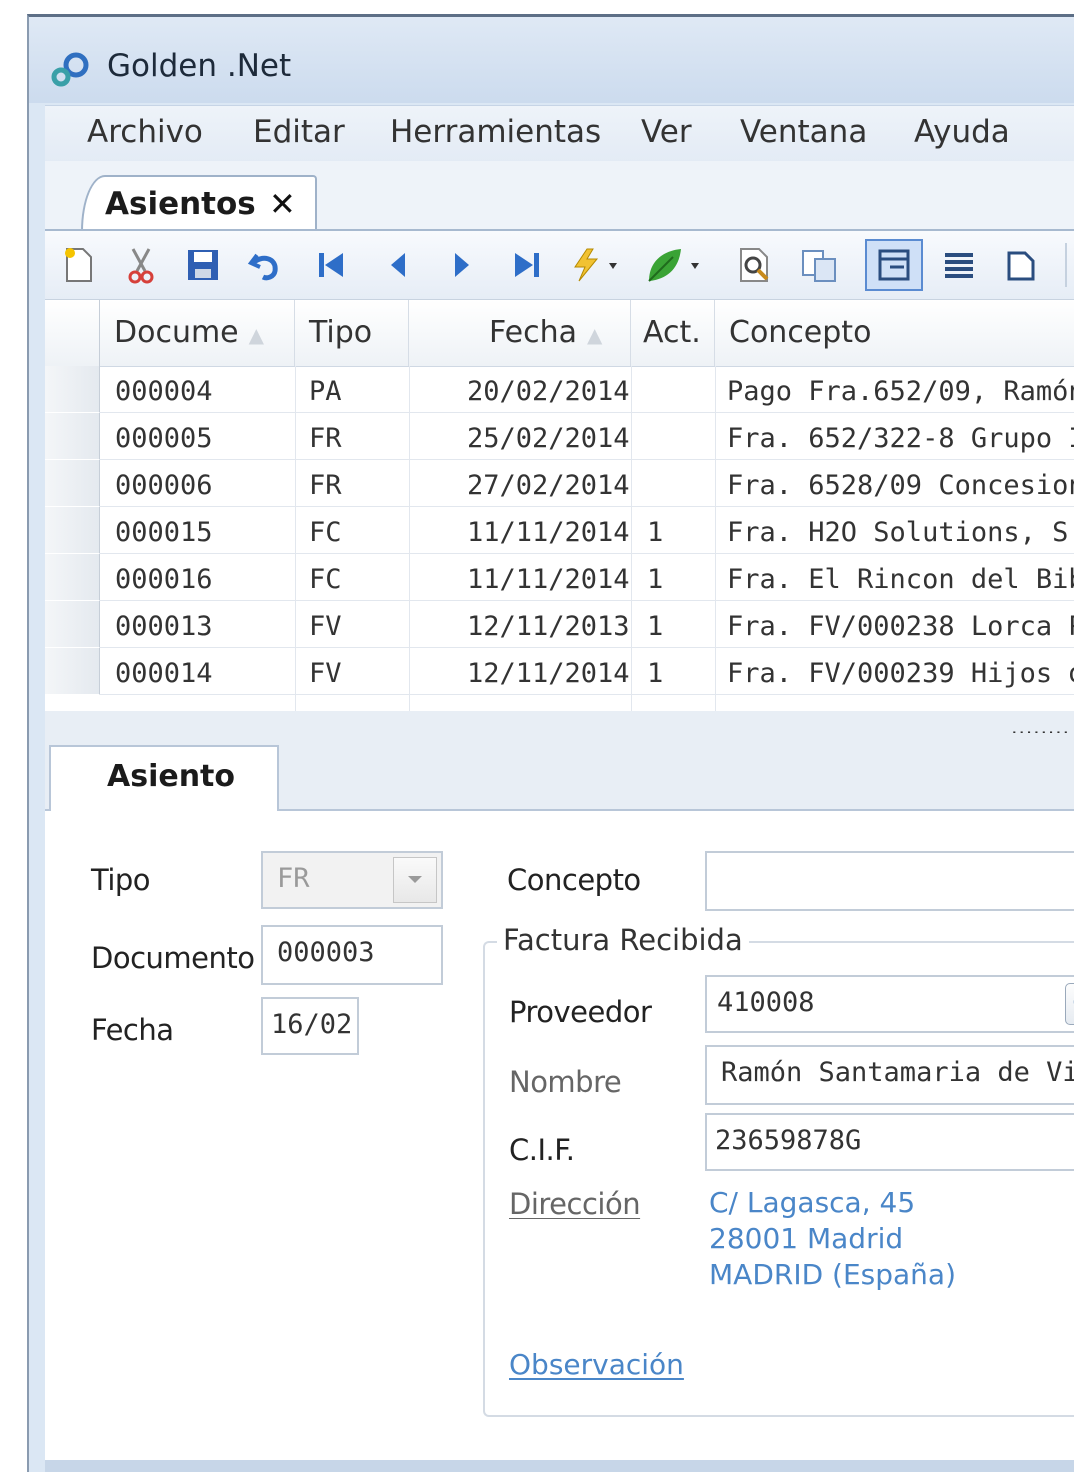 The image size is (1074, 1472). I want to click on column-header-fecha: Fecha ▲, so click(520, 333).